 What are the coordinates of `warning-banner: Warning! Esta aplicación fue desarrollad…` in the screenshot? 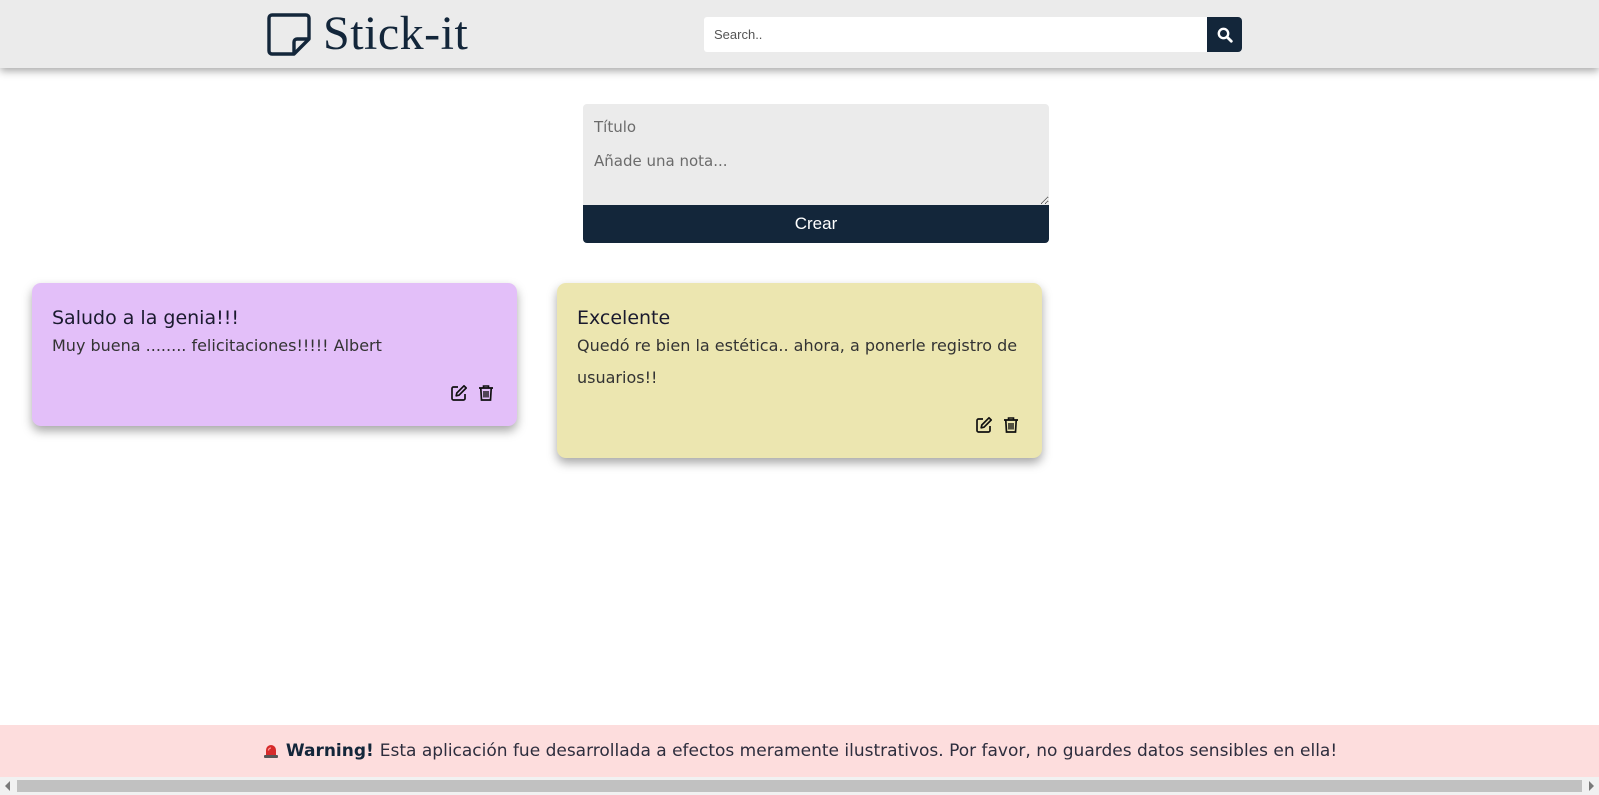 It's located at (799, 751).